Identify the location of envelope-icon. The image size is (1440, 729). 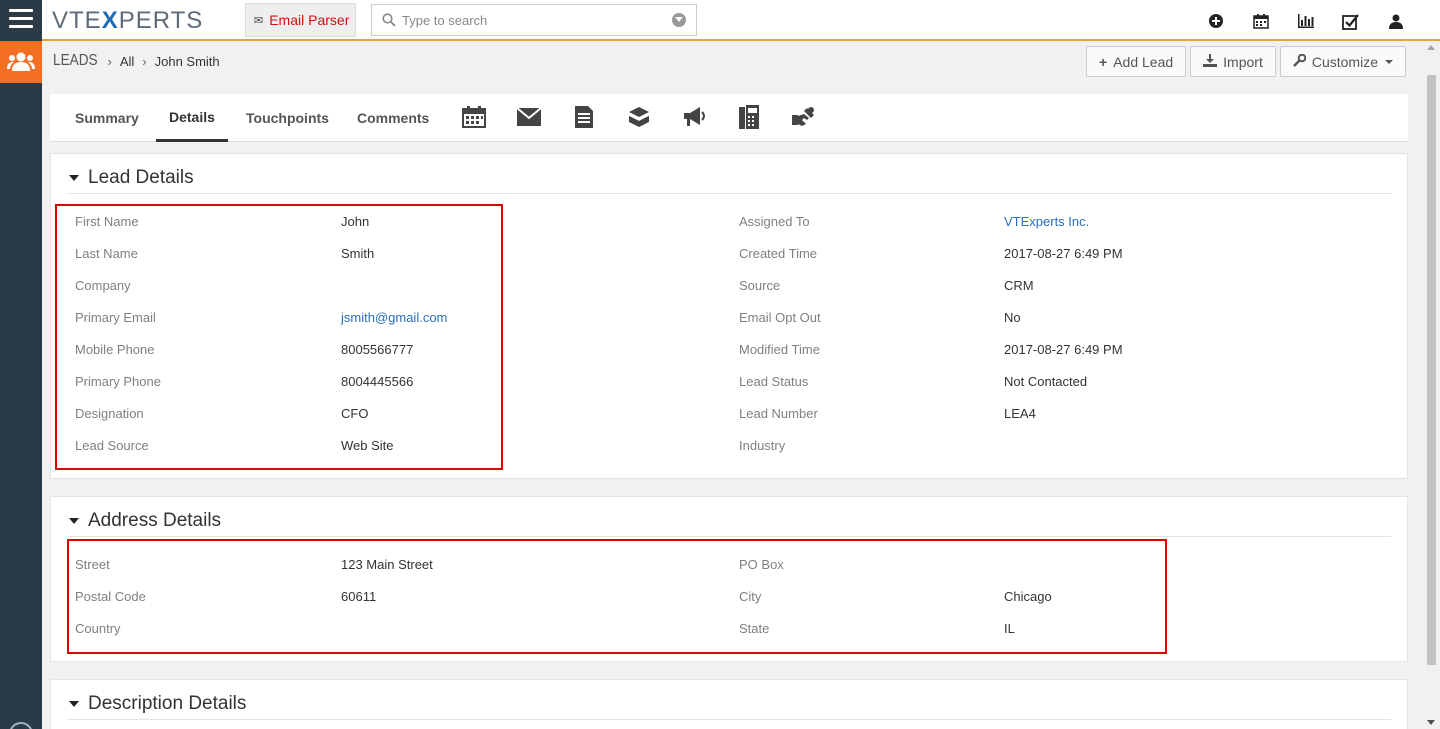
(529, 117).